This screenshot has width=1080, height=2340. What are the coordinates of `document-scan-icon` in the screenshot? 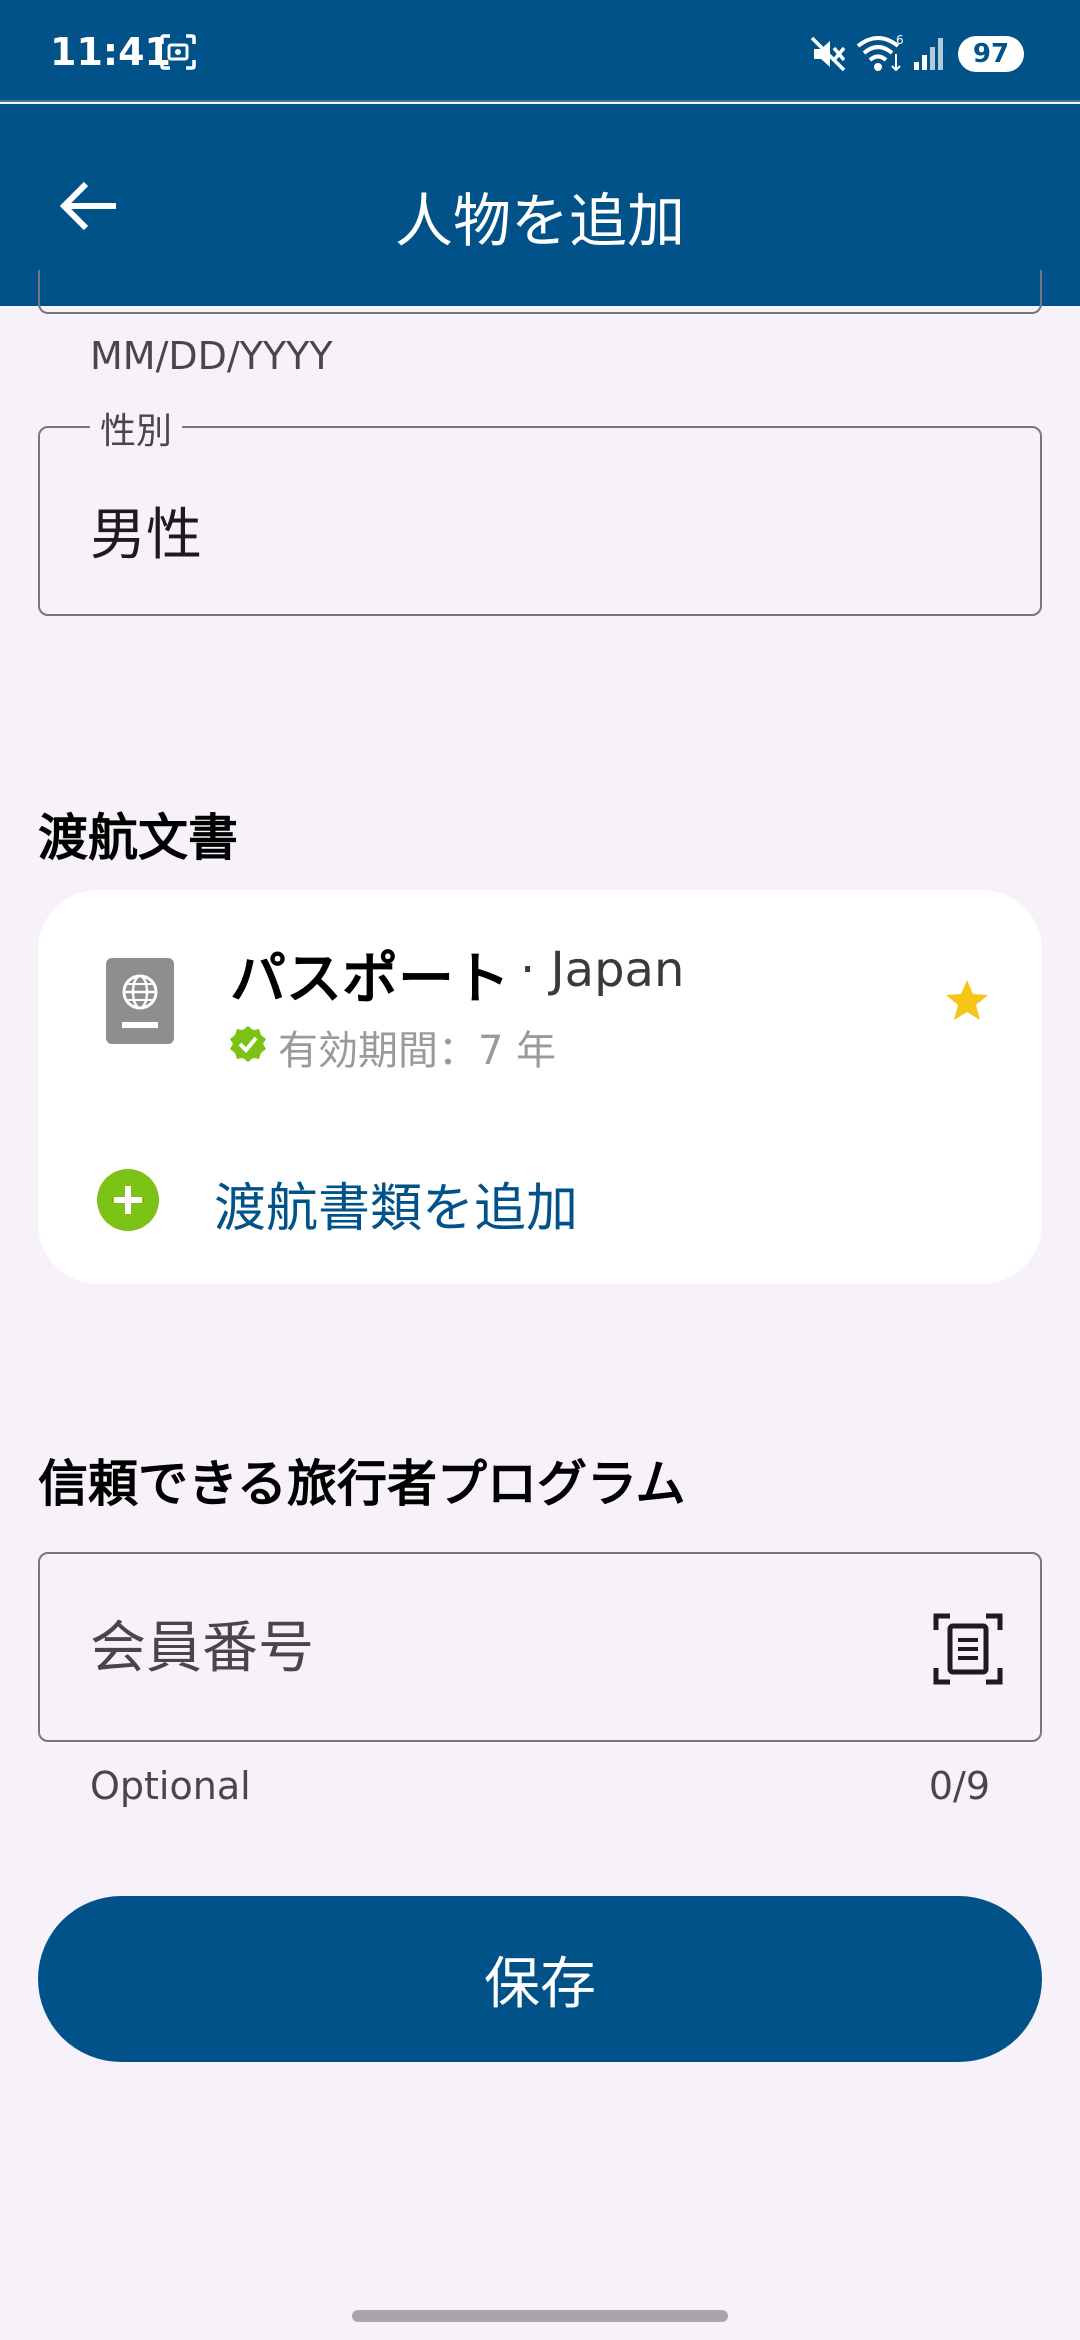 It's located at (968, 1649).